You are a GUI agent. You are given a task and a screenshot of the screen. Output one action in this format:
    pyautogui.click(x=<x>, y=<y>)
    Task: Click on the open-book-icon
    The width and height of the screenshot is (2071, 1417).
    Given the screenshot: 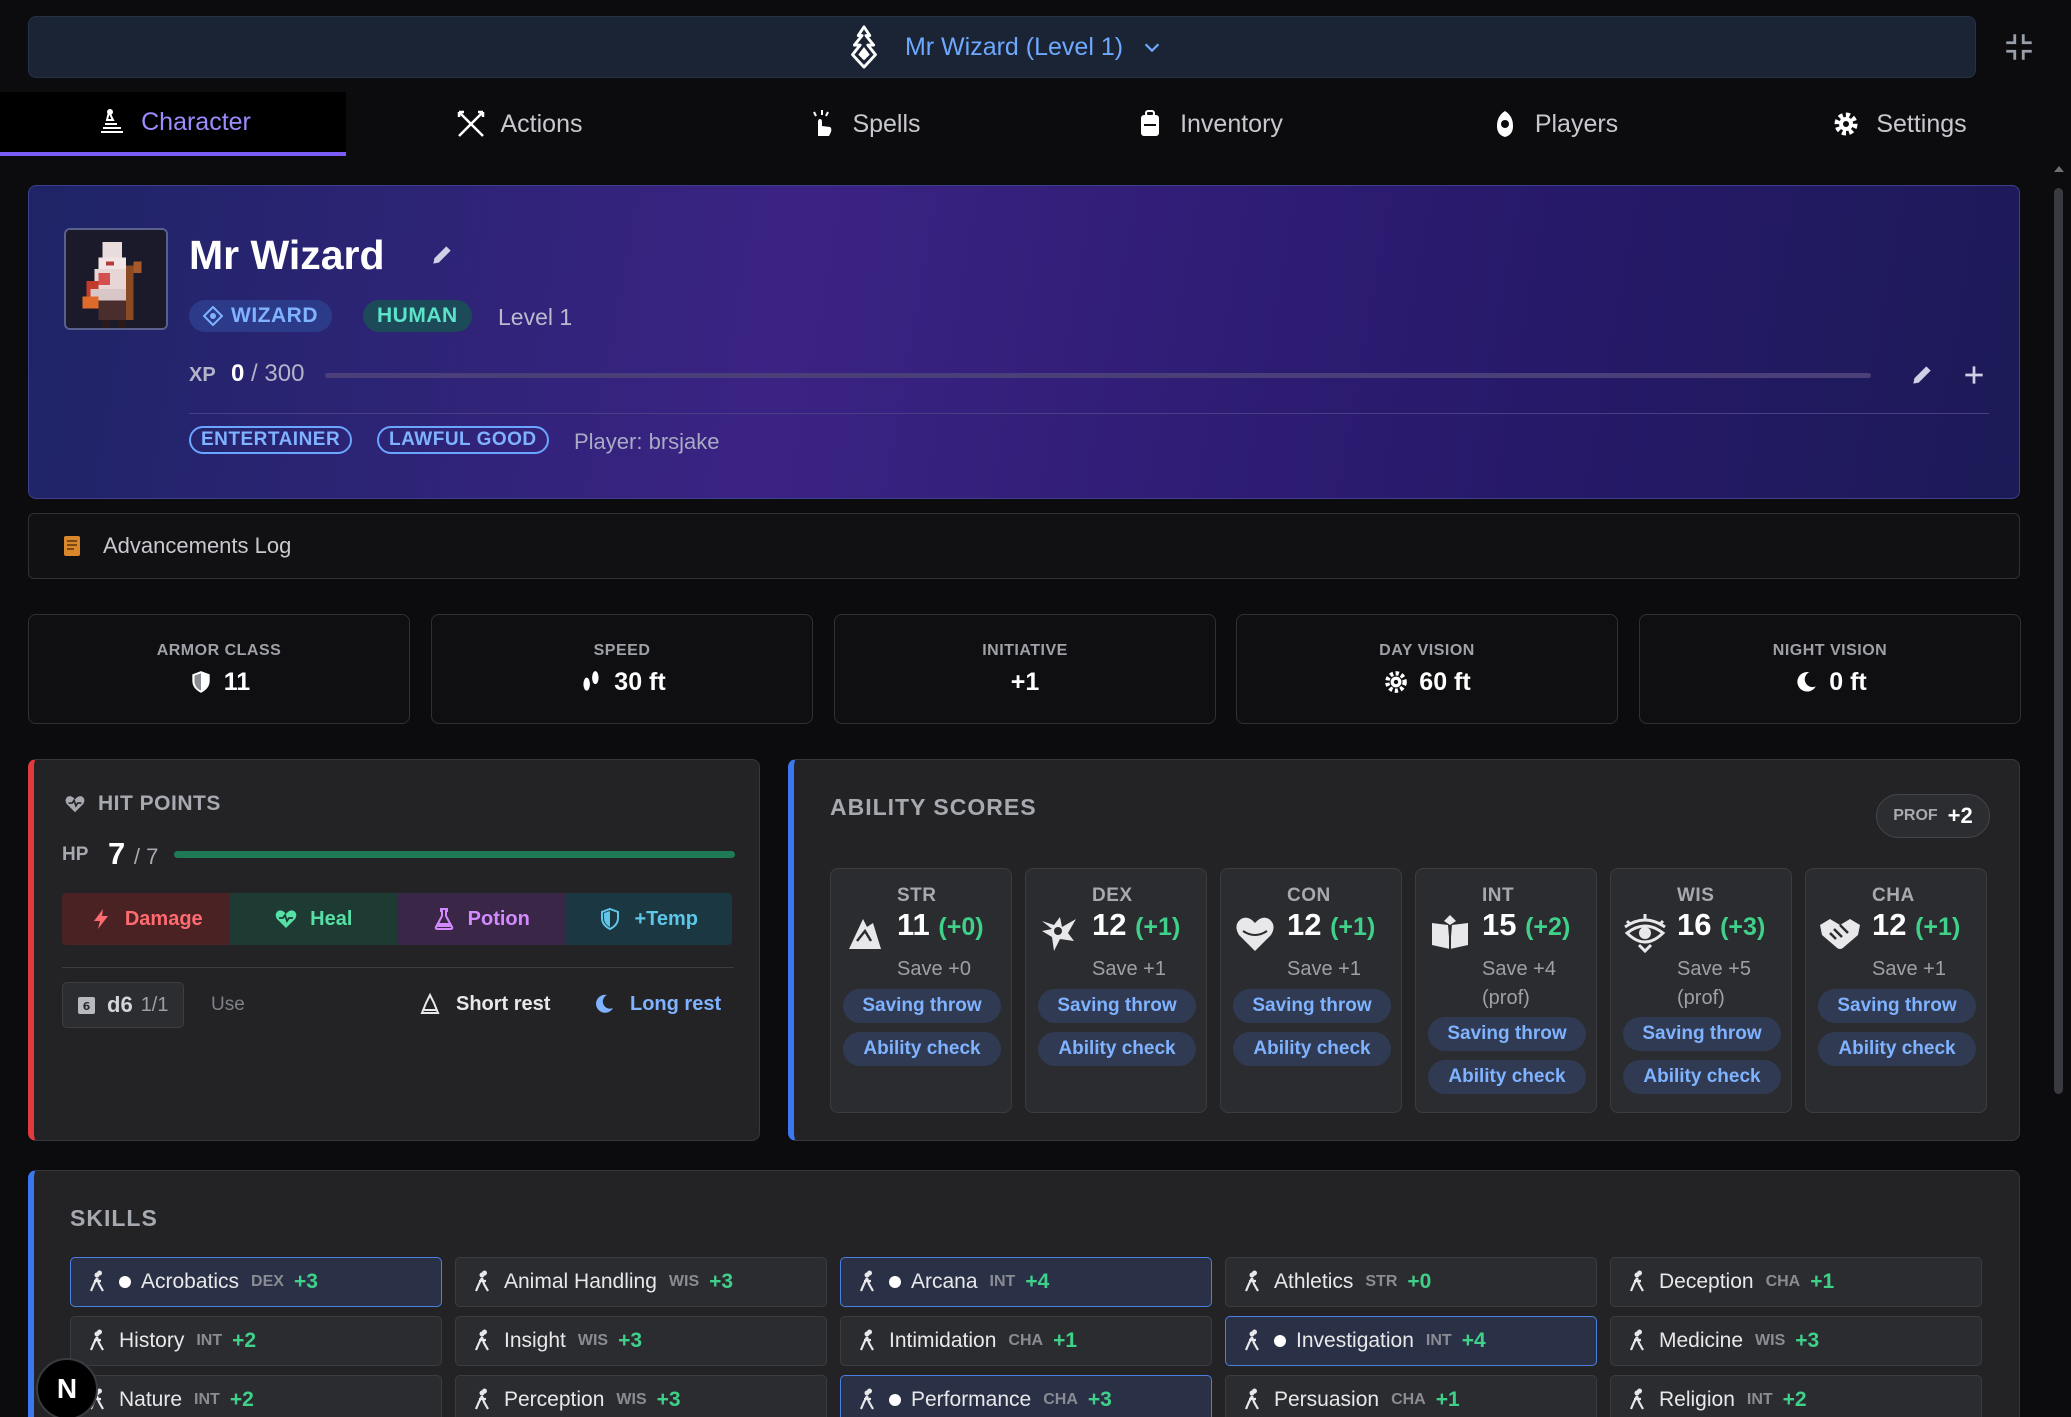 What is the action you would take?
    pyautogui.click(x=1450, y=932)
    